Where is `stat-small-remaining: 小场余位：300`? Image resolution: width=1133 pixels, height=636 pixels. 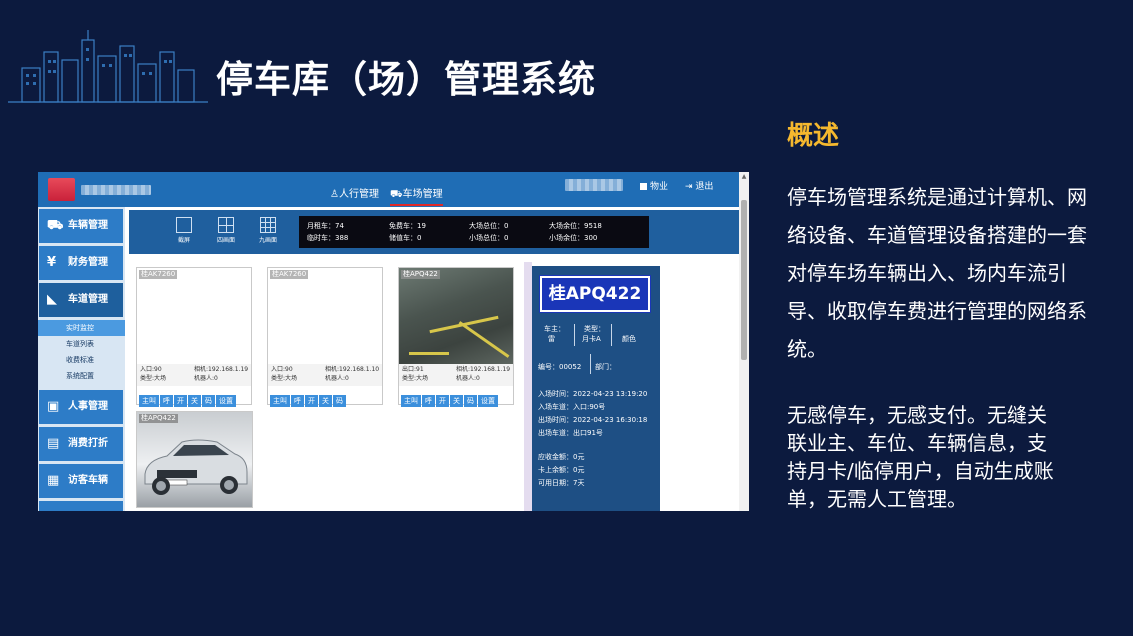 stat-small-remaining: 小场余位：300 is located at coordinates (573, 238).